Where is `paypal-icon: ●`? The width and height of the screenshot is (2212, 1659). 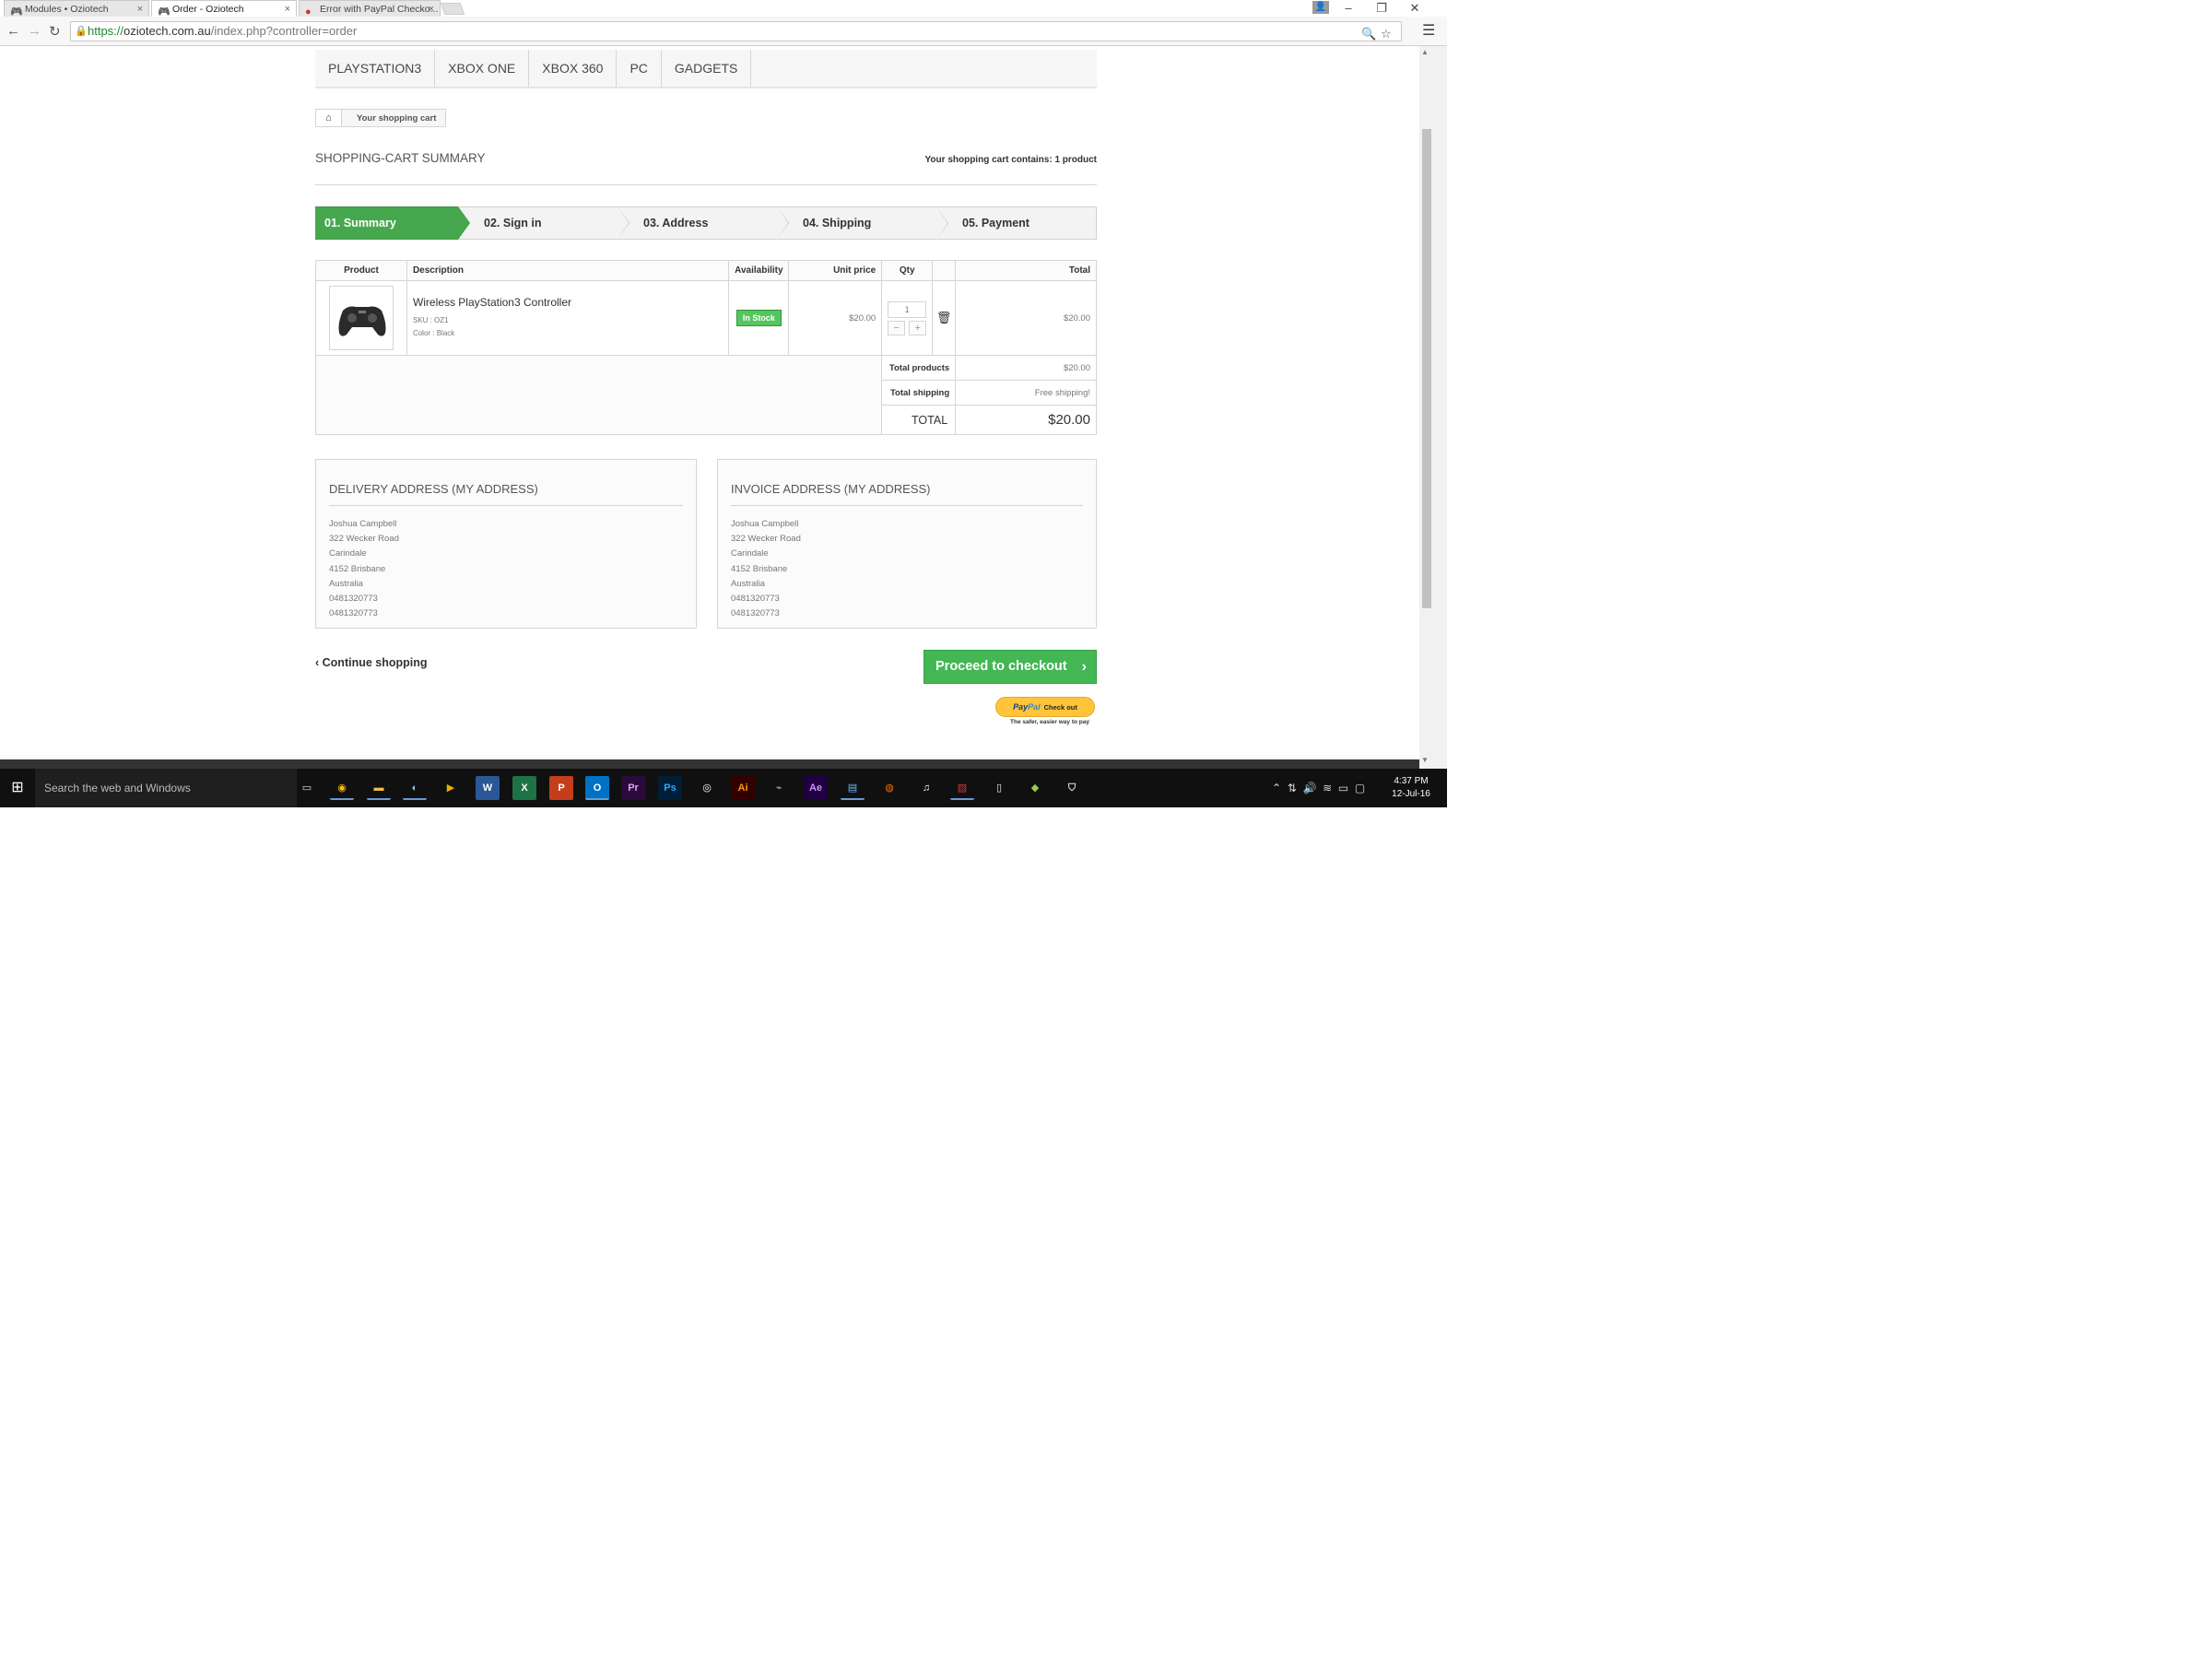
paypal-icon: ● is located at coordinates (308, 11).